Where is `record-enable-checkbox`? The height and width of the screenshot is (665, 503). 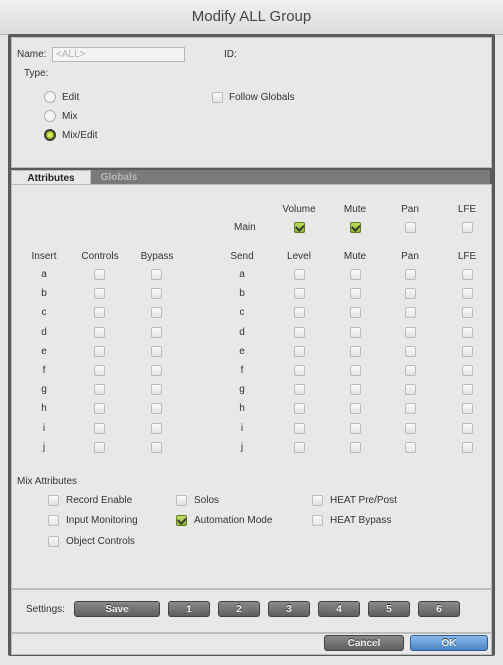 record-enable-checkbox is located at coordinates (53, 500).